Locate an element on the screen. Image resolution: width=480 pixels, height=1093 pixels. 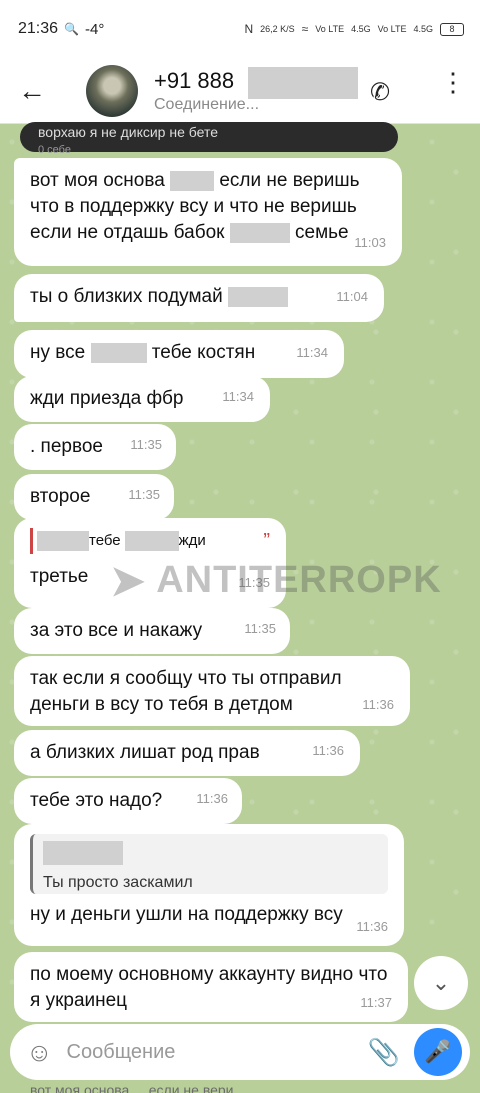
message-bubble: за это все и накажу 11:35 is located at coordinates (152, 631).